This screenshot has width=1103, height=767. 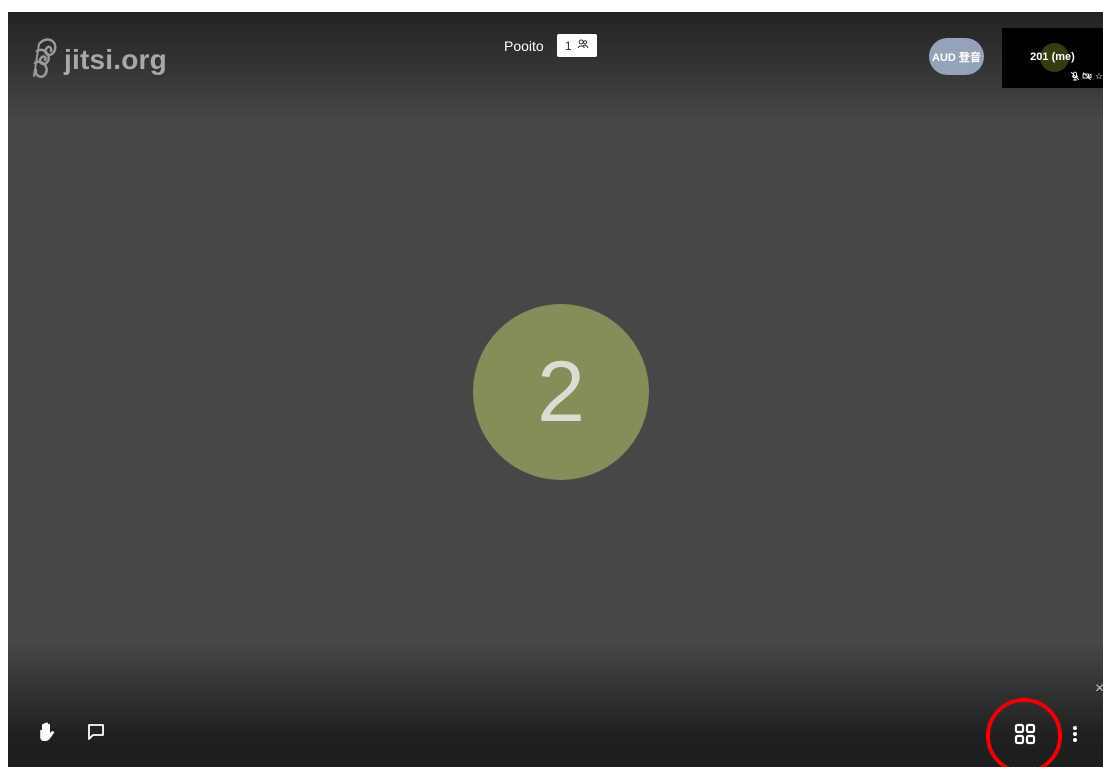 What do you see at coordinates (1075, 76) in the screenshot?
I see `microphone-muted-icon` at bounding box center [1075, 76].